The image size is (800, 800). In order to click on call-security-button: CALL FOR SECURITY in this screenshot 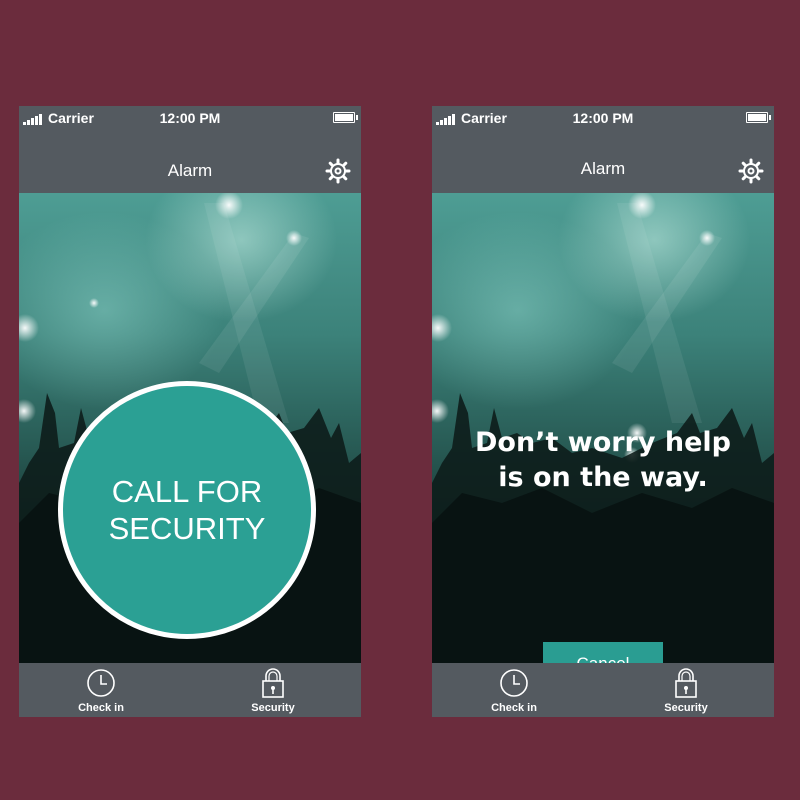, I will do `click(187, 510)`.